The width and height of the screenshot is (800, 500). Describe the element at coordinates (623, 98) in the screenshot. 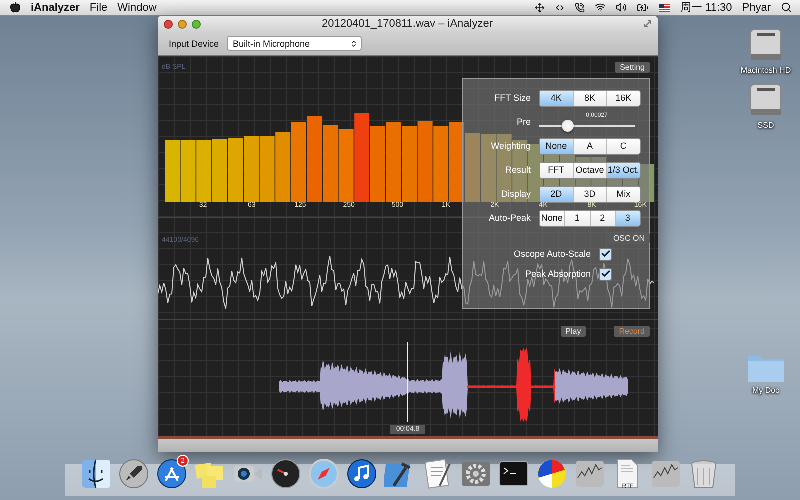

I see `segment-option: 16K` at that location.